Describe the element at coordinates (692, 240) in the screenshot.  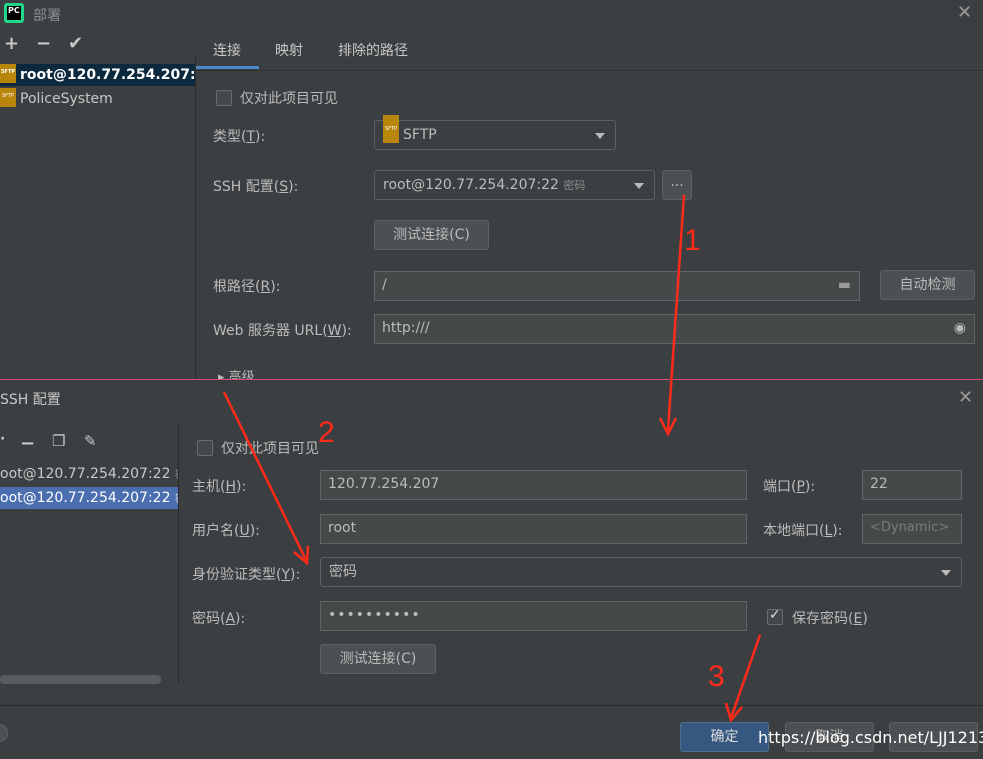
I see `annotation-number-1: 1` at that location.